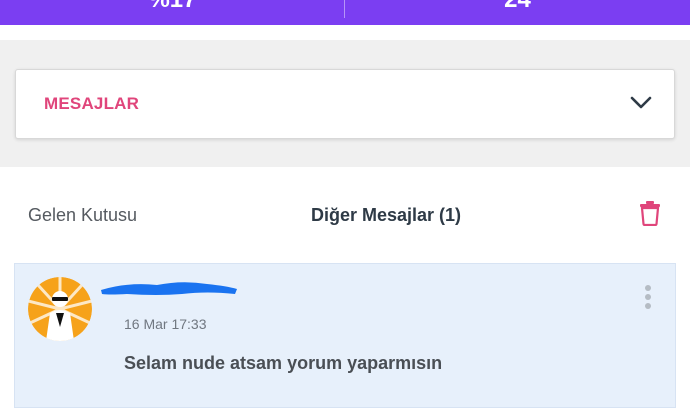  I want to click on stat-left-value: %17, so click(172, 6).